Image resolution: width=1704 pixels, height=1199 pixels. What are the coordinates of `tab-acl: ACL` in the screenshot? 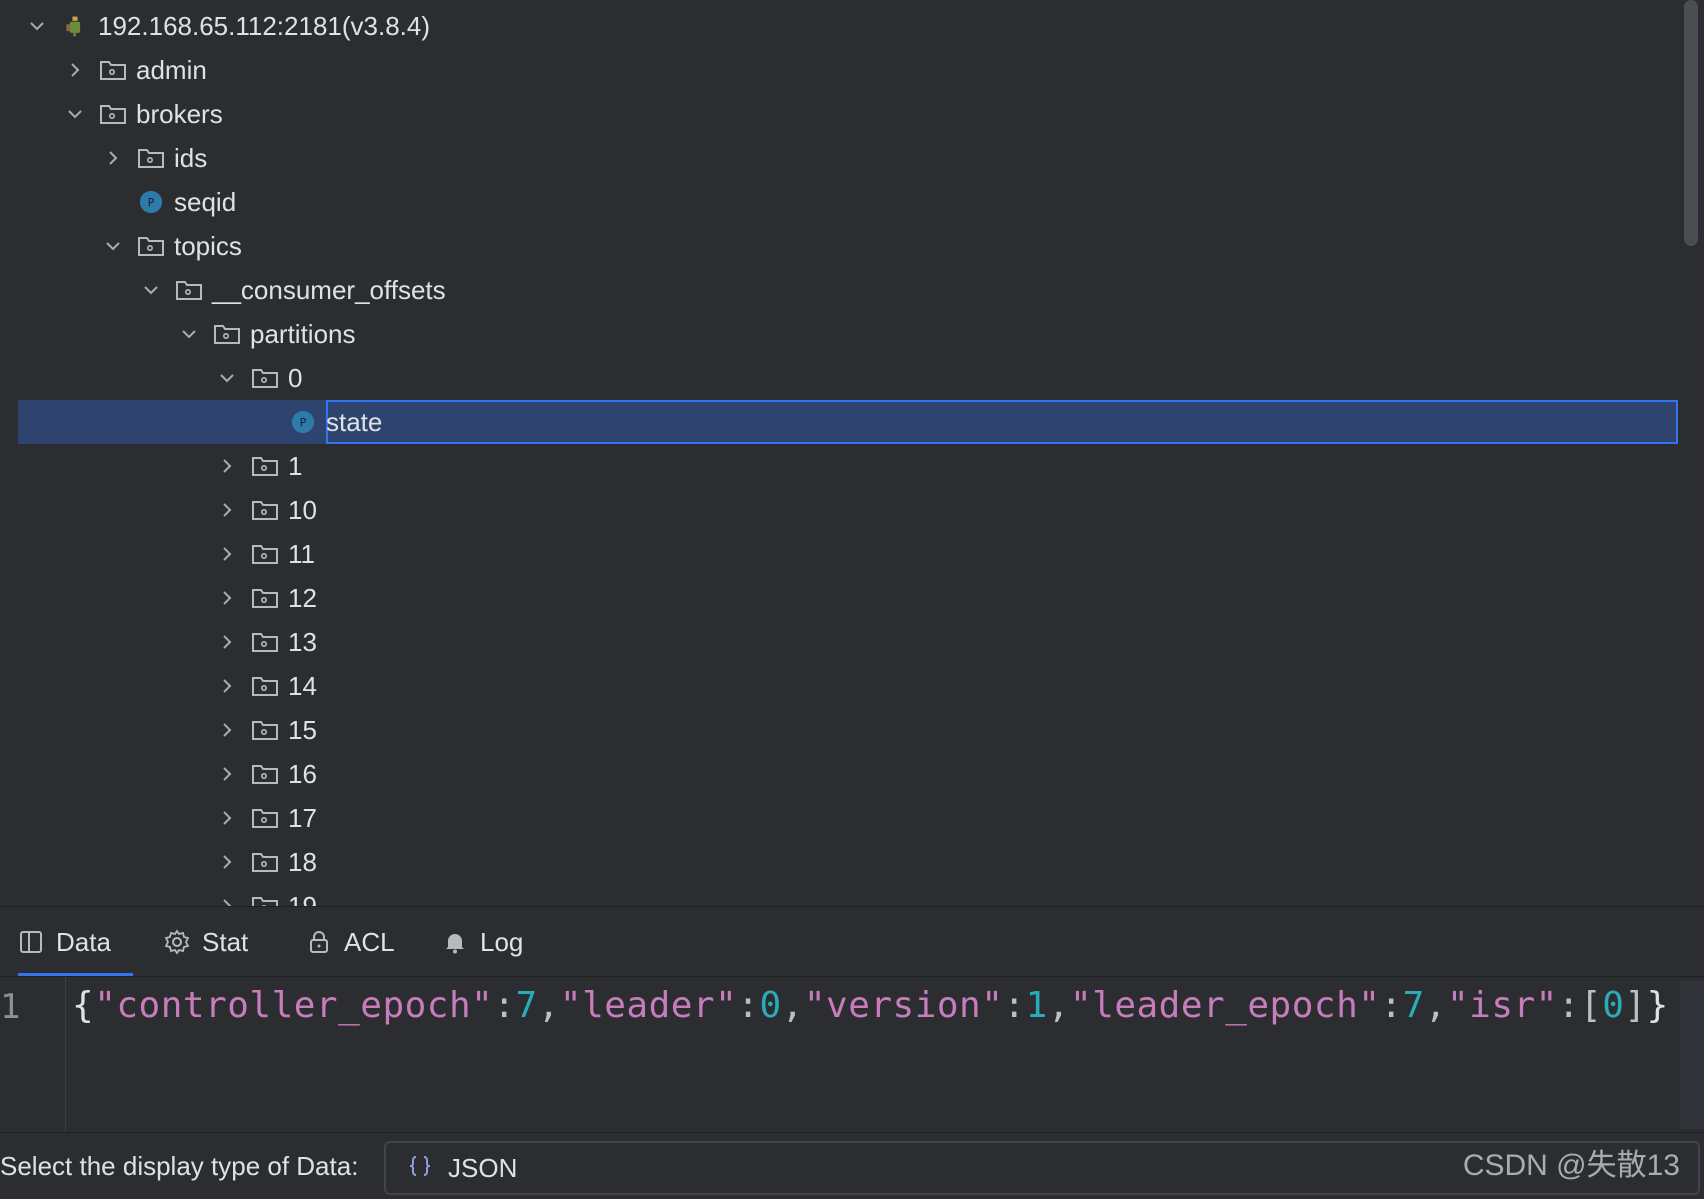 It's located at (350, 942).